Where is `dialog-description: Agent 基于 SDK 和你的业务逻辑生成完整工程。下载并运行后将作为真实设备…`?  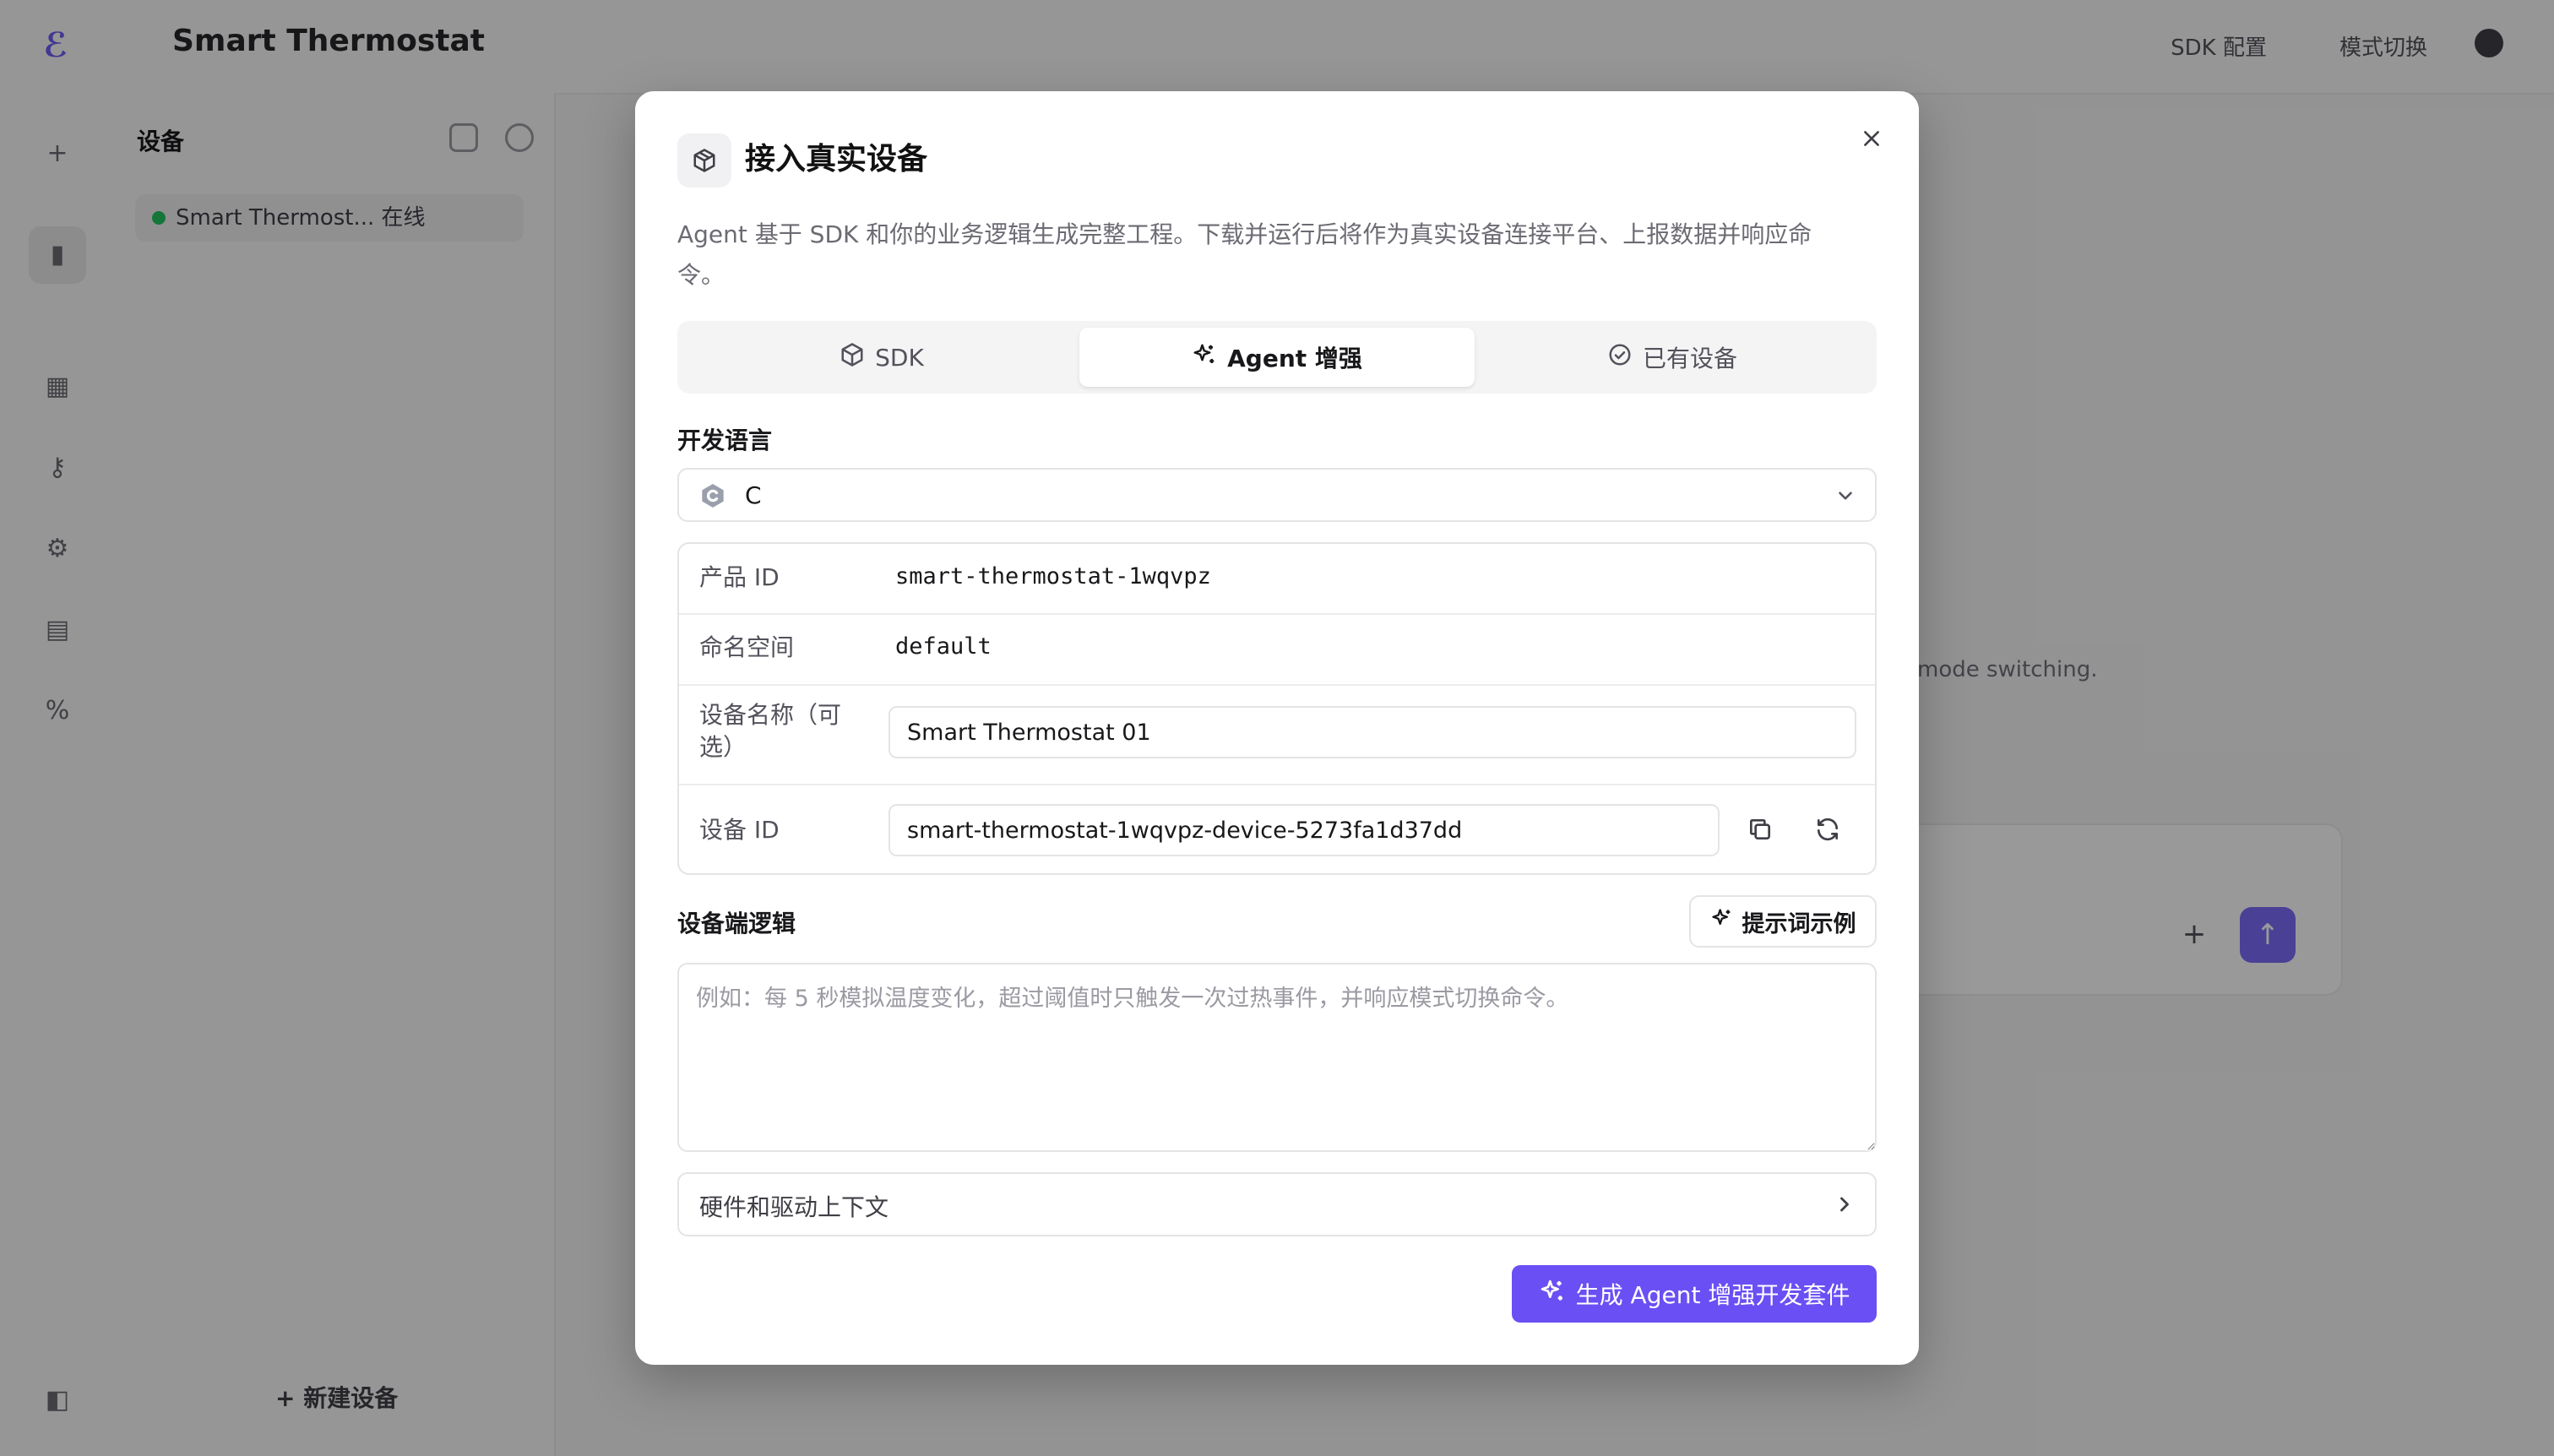 dialog-description: Agent 基于 SDK 和你的业务逻辑生成完整工程。下载并运行后将作为真实设备… is located at coordinates (1244, 254).